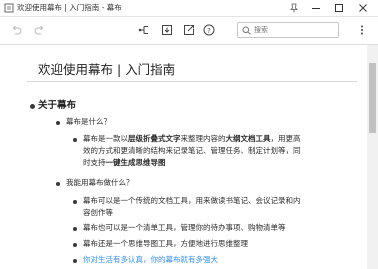 This screenshot has width=378, height=269. What do you see at coordinates (203, 138) in the screenshot?
I see `desc-text: 来整理内容的` at bounding box center [203, 138].